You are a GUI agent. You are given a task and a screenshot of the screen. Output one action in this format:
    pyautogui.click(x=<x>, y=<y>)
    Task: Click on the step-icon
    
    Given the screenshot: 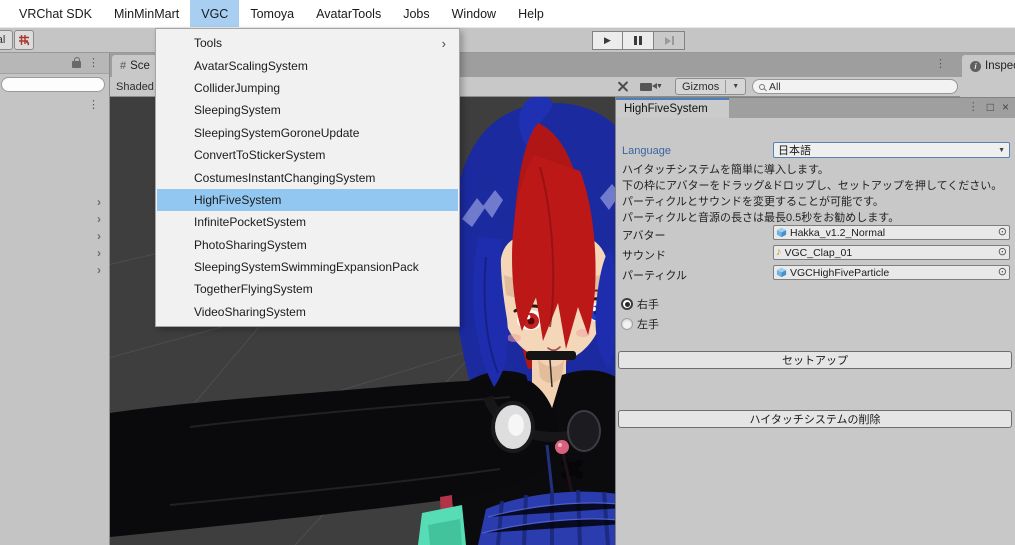 What is the action you would take?
    pyautogui.click(x=669, y=40)
    